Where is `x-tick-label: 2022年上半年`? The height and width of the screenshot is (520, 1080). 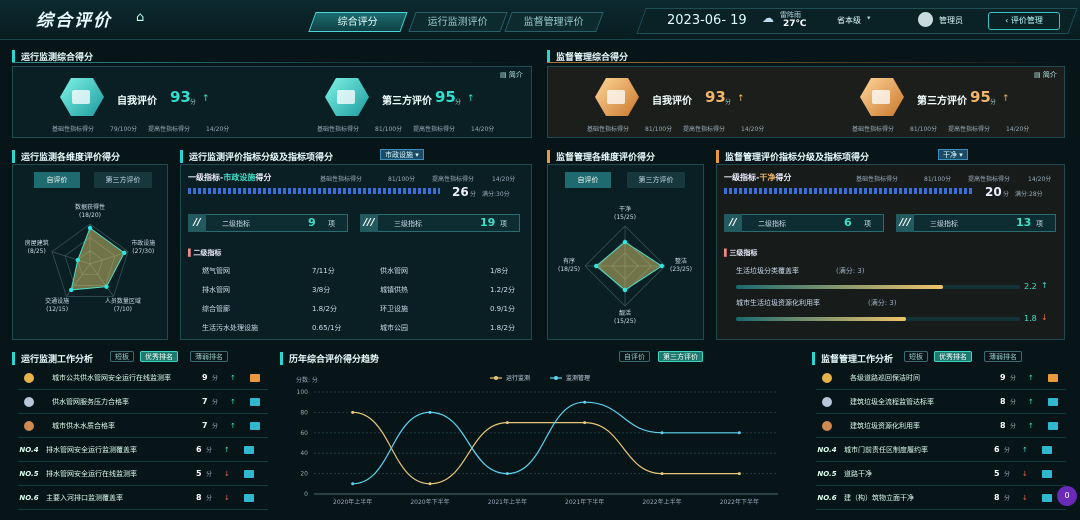
x-tick-label: 2022年上半年 is located at coordinates (661, 502).